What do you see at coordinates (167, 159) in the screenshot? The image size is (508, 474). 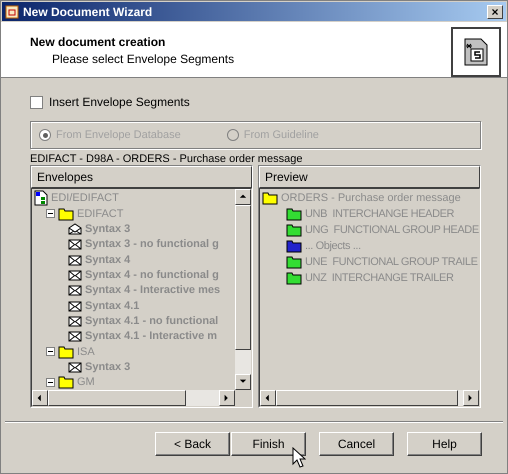 I see `message-label: EDIFACT - D98A - ORDERS - Purchase order message` at bounding box center [167, 159].